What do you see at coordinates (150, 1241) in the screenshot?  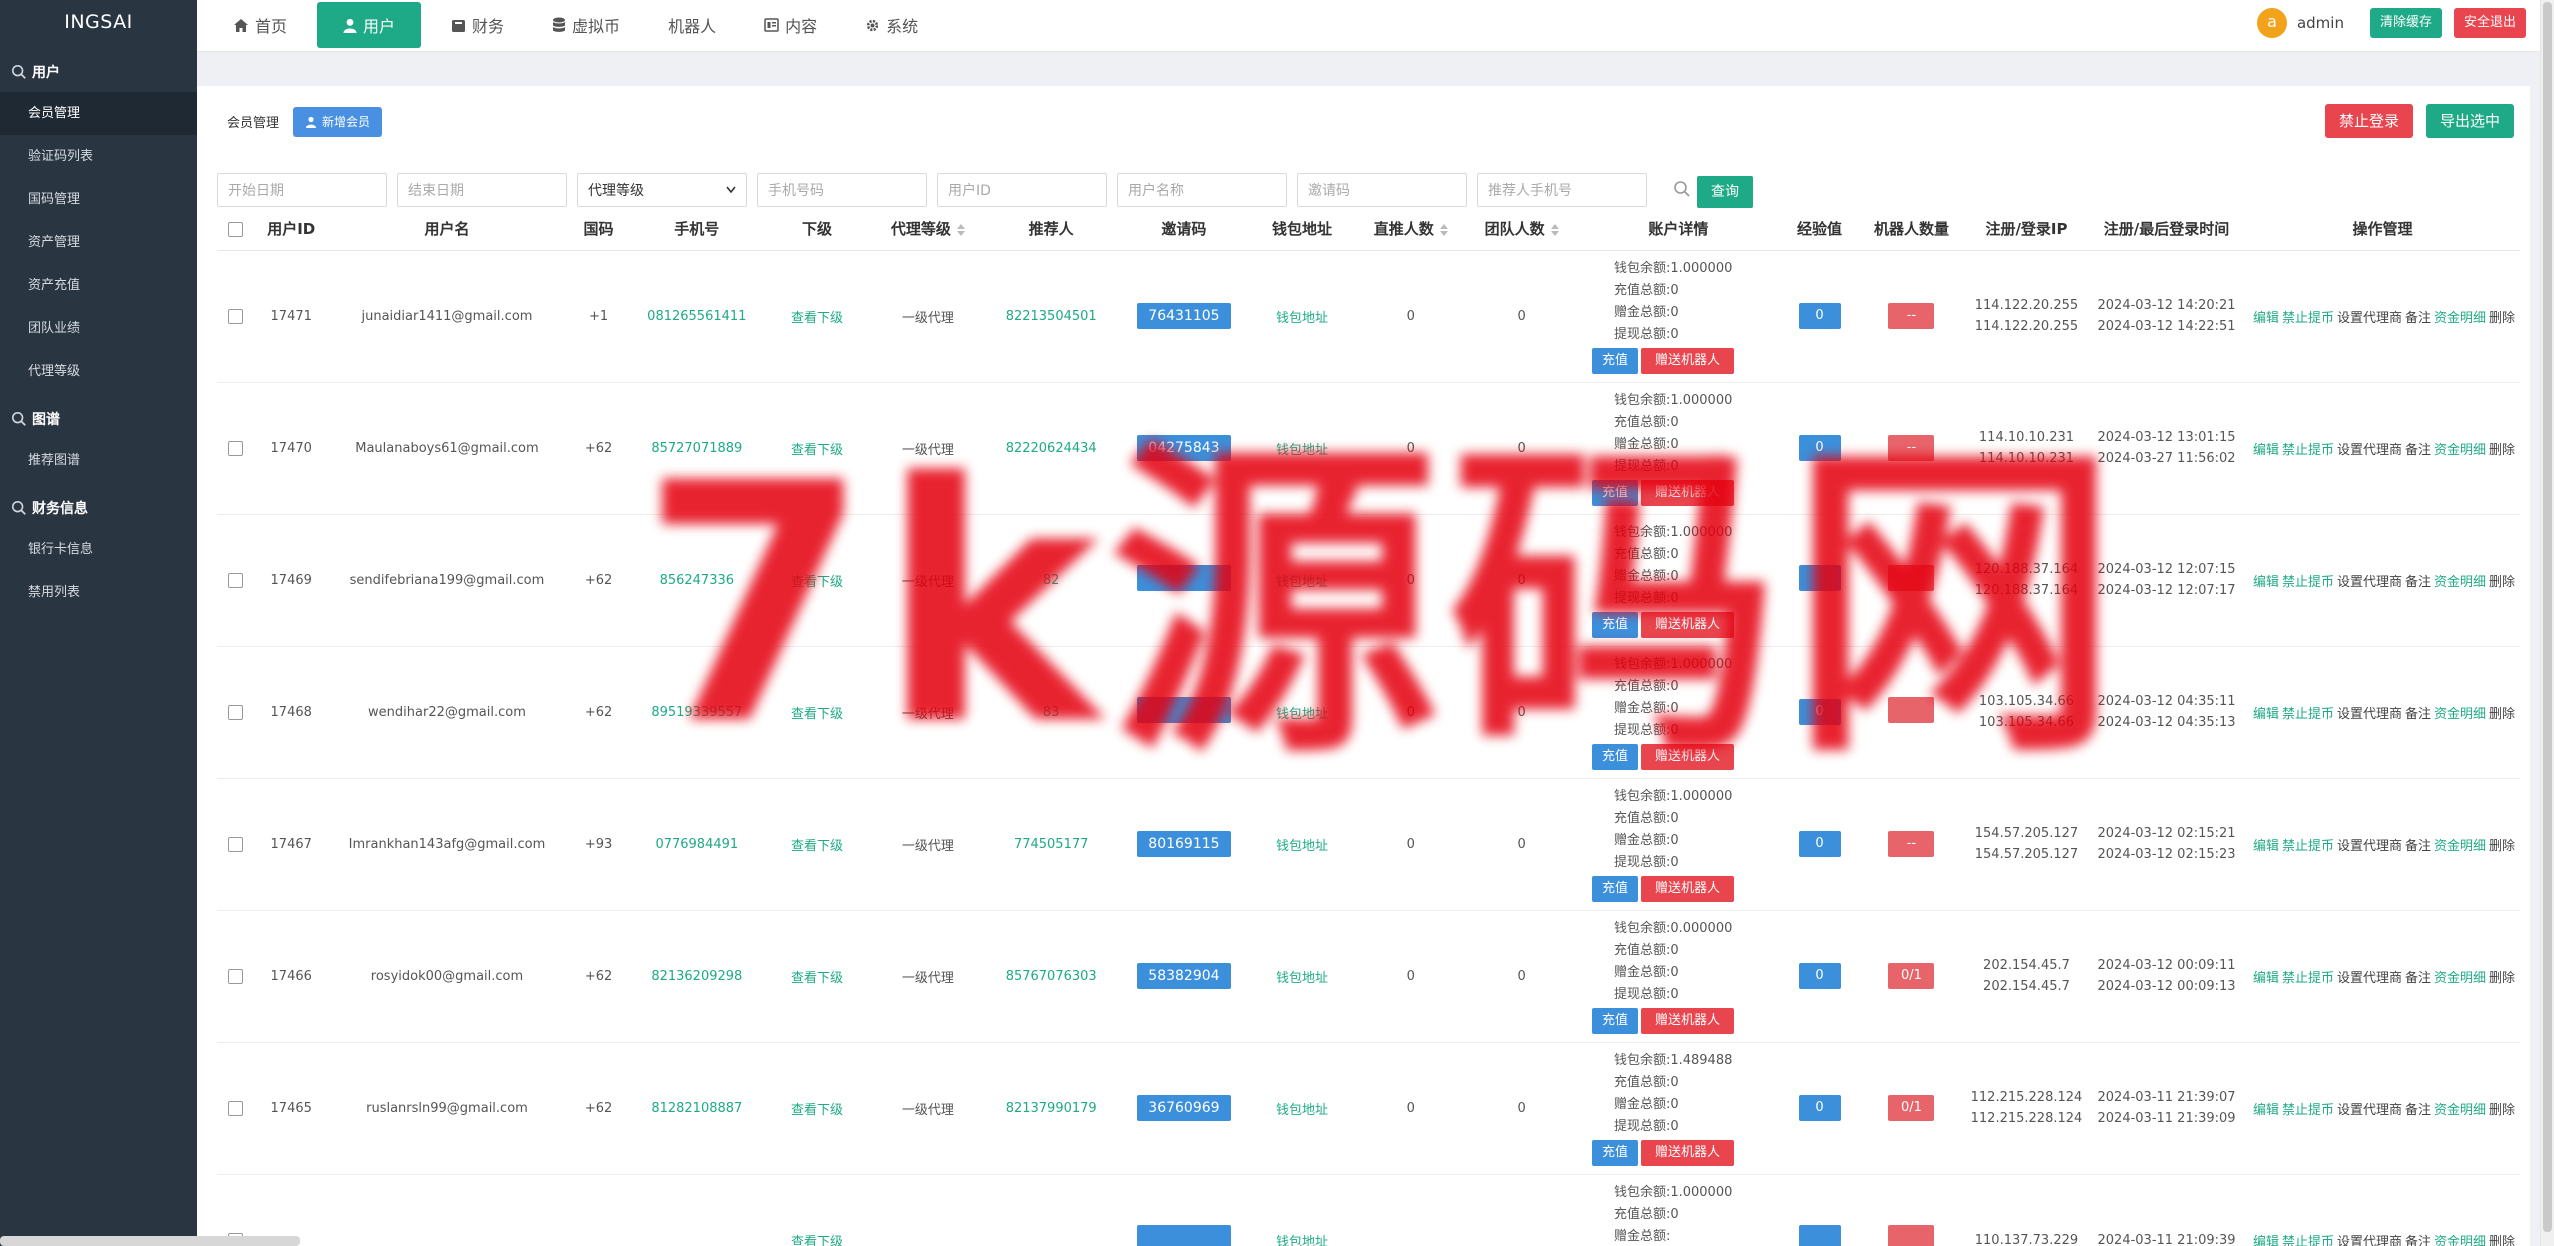 I see `horizontal-scrollbar` at bounding box center [150, 1241].